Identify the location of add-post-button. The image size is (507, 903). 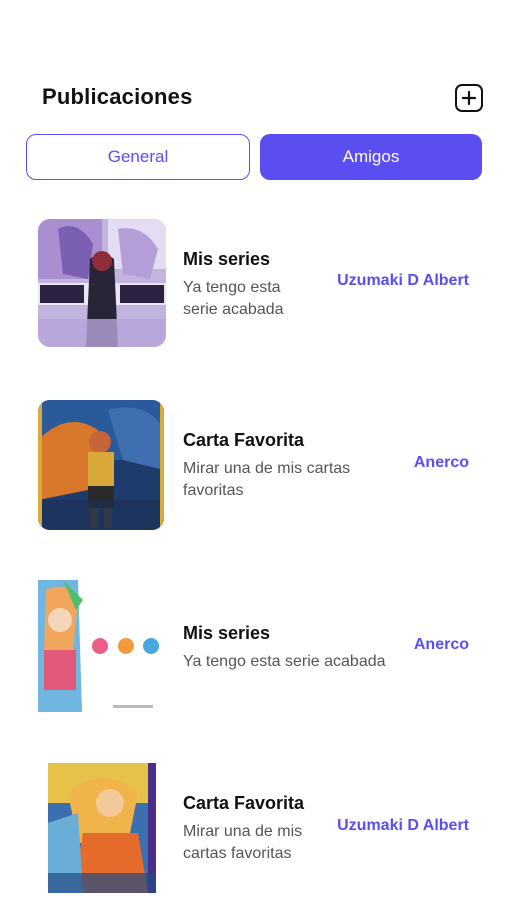
(469, 98).